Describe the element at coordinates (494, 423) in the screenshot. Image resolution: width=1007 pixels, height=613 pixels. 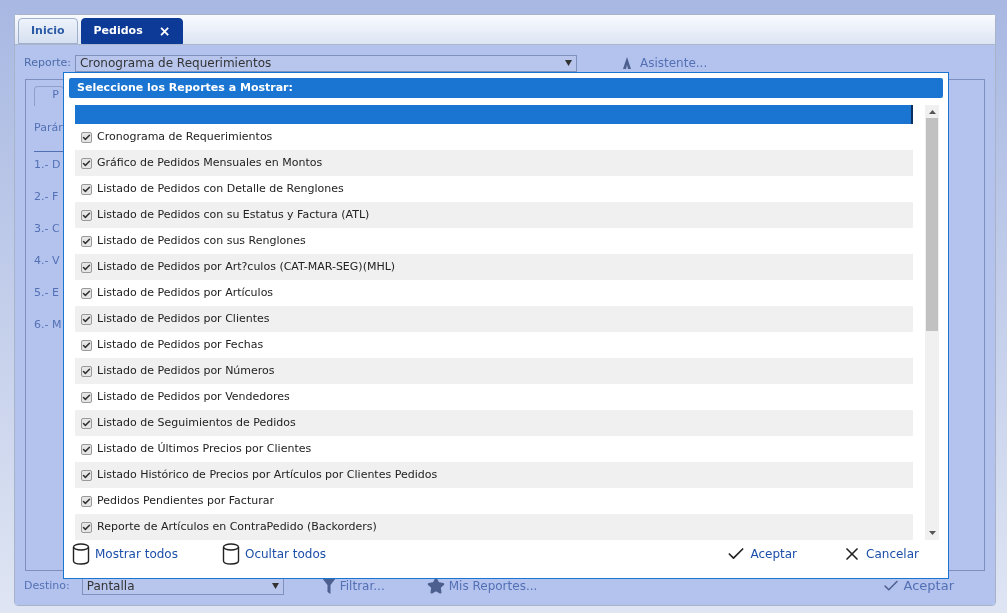
I see `report-item: Listado de Seguimientos de Pedidos` at that location.